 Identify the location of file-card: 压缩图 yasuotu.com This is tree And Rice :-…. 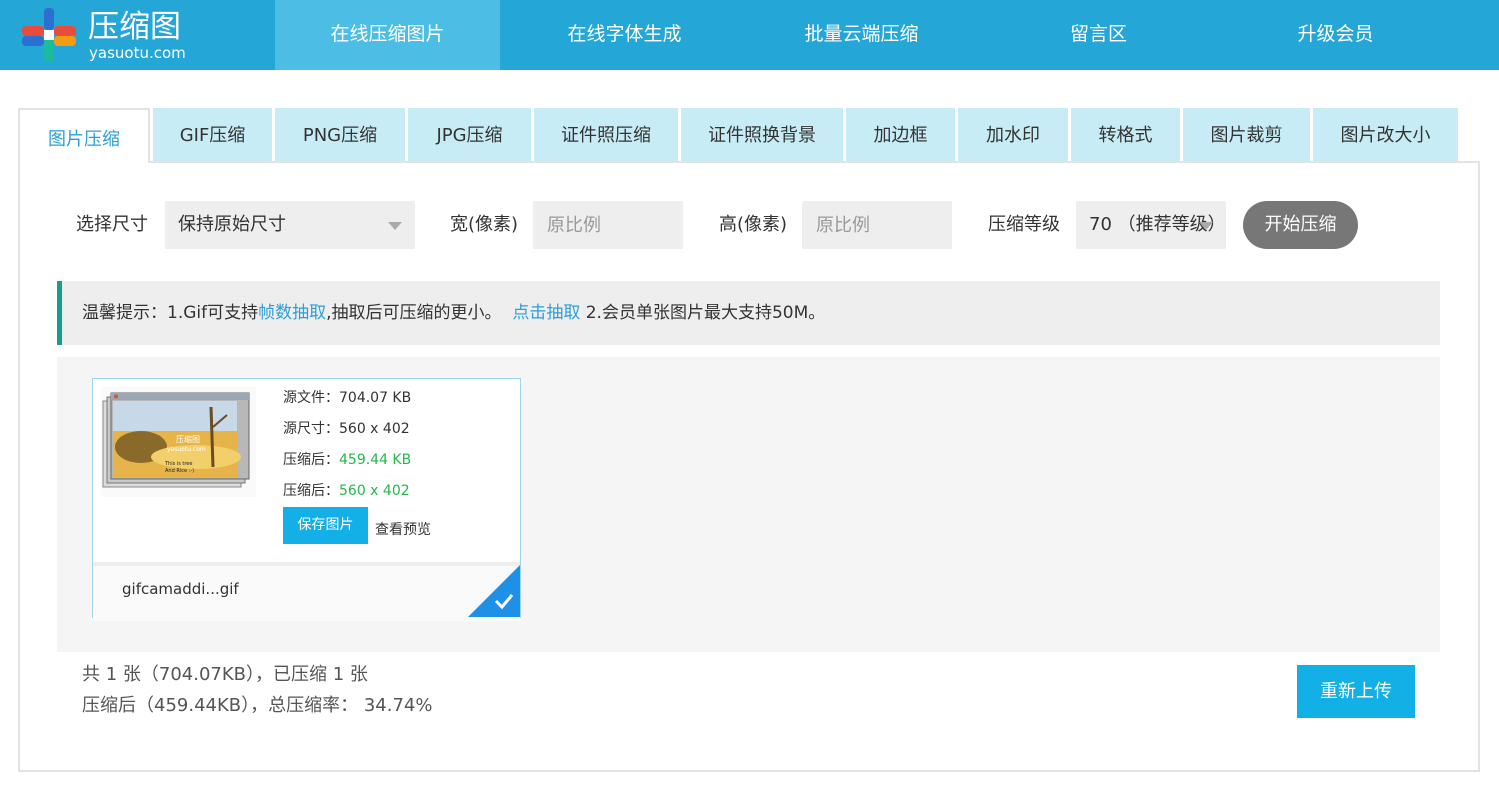
(306, 499).